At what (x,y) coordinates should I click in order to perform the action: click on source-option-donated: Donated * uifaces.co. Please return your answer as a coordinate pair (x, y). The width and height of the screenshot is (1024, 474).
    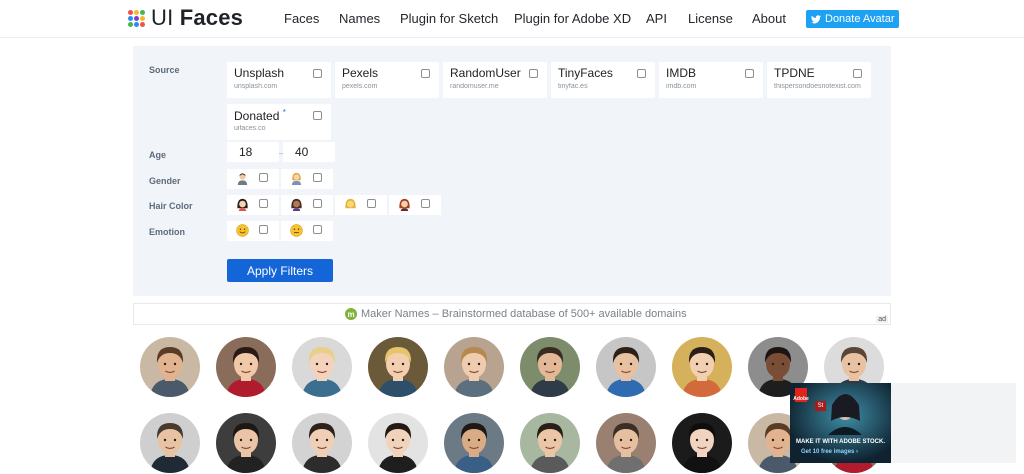
    Looking at the image, I should click on (279, 122).